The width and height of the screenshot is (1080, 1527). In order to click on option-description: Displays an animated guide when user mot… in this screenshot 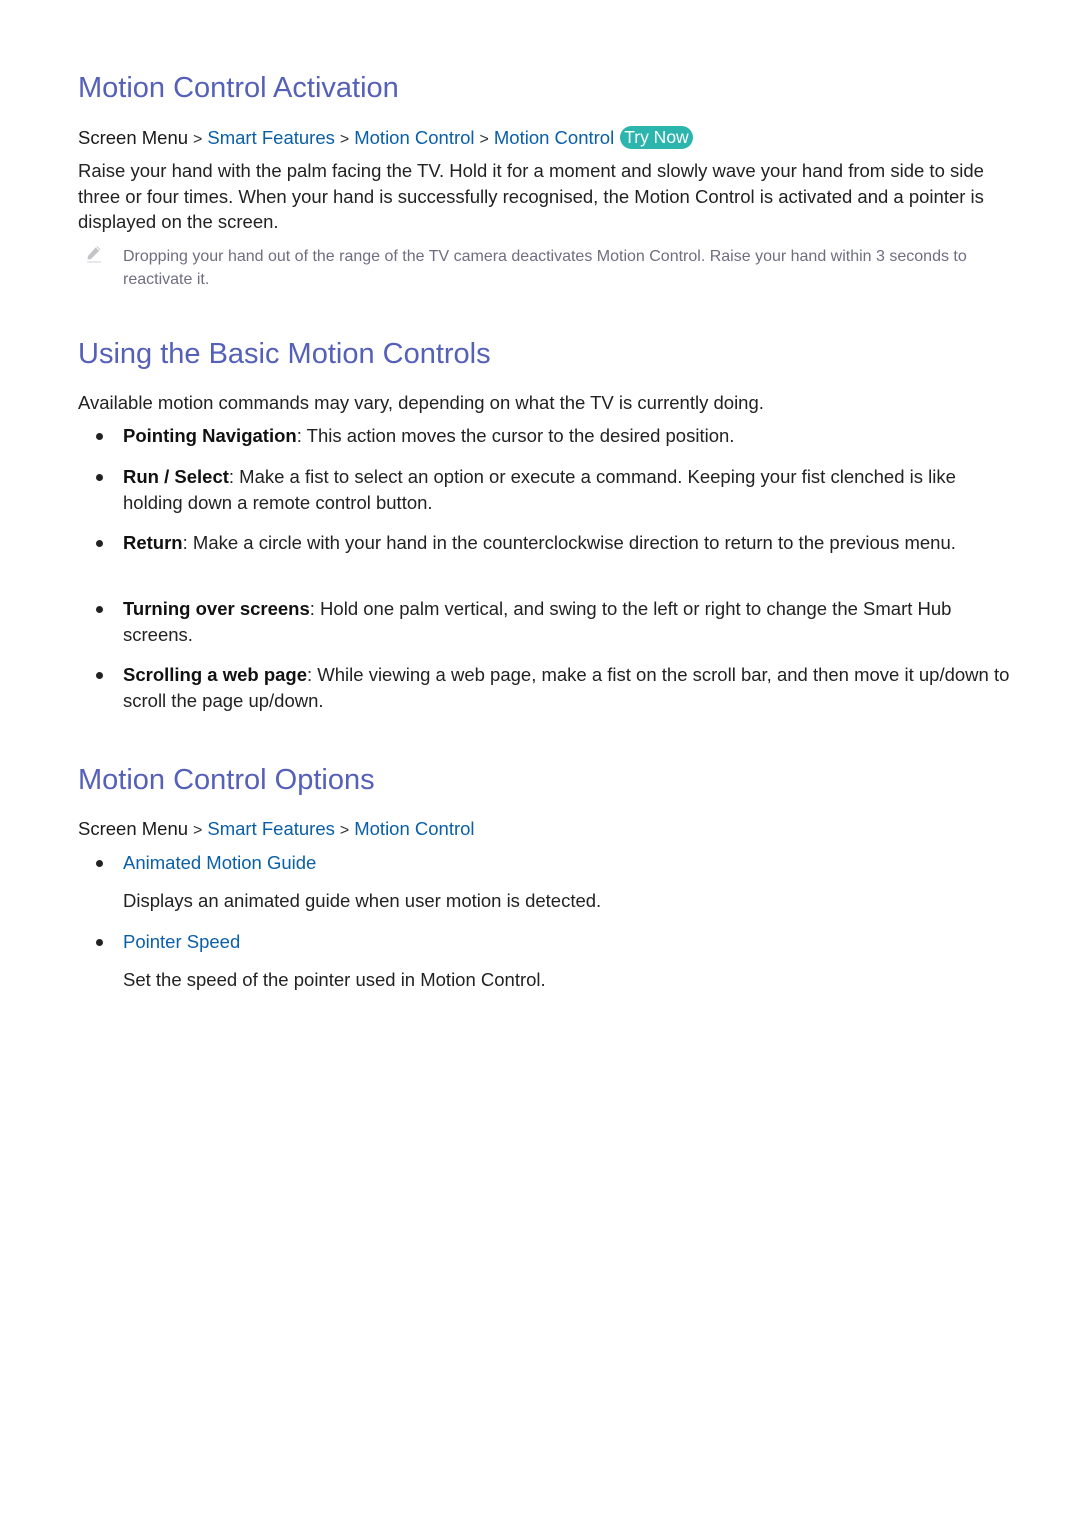, I will do `click(362, 900)`.